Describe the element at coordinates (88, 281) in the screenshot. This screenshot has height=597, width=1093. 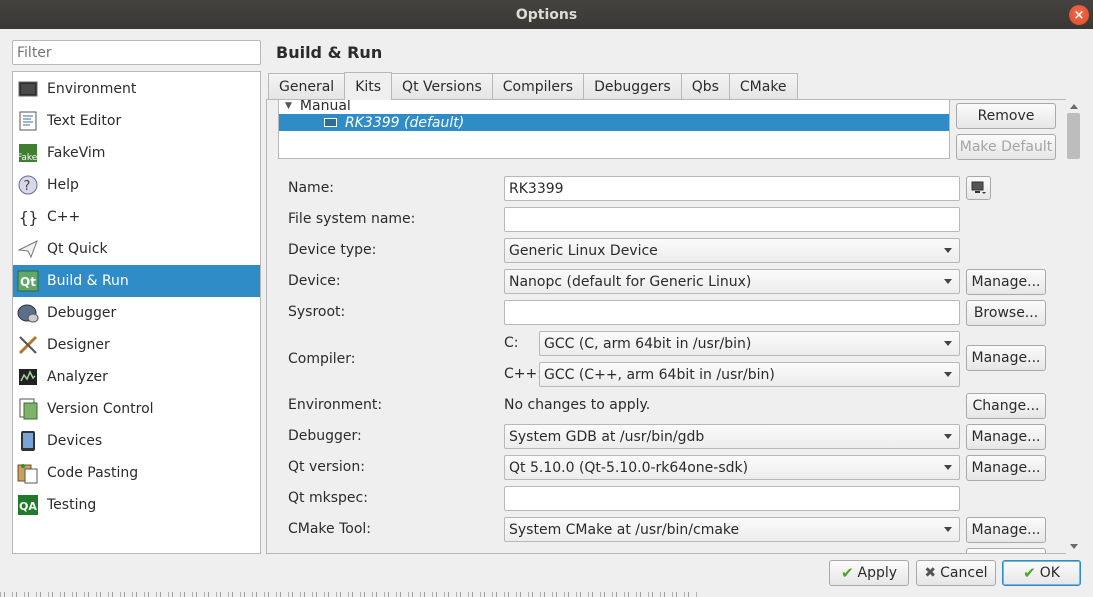
I see `sidebar-item-label: Build & Run` at that location.